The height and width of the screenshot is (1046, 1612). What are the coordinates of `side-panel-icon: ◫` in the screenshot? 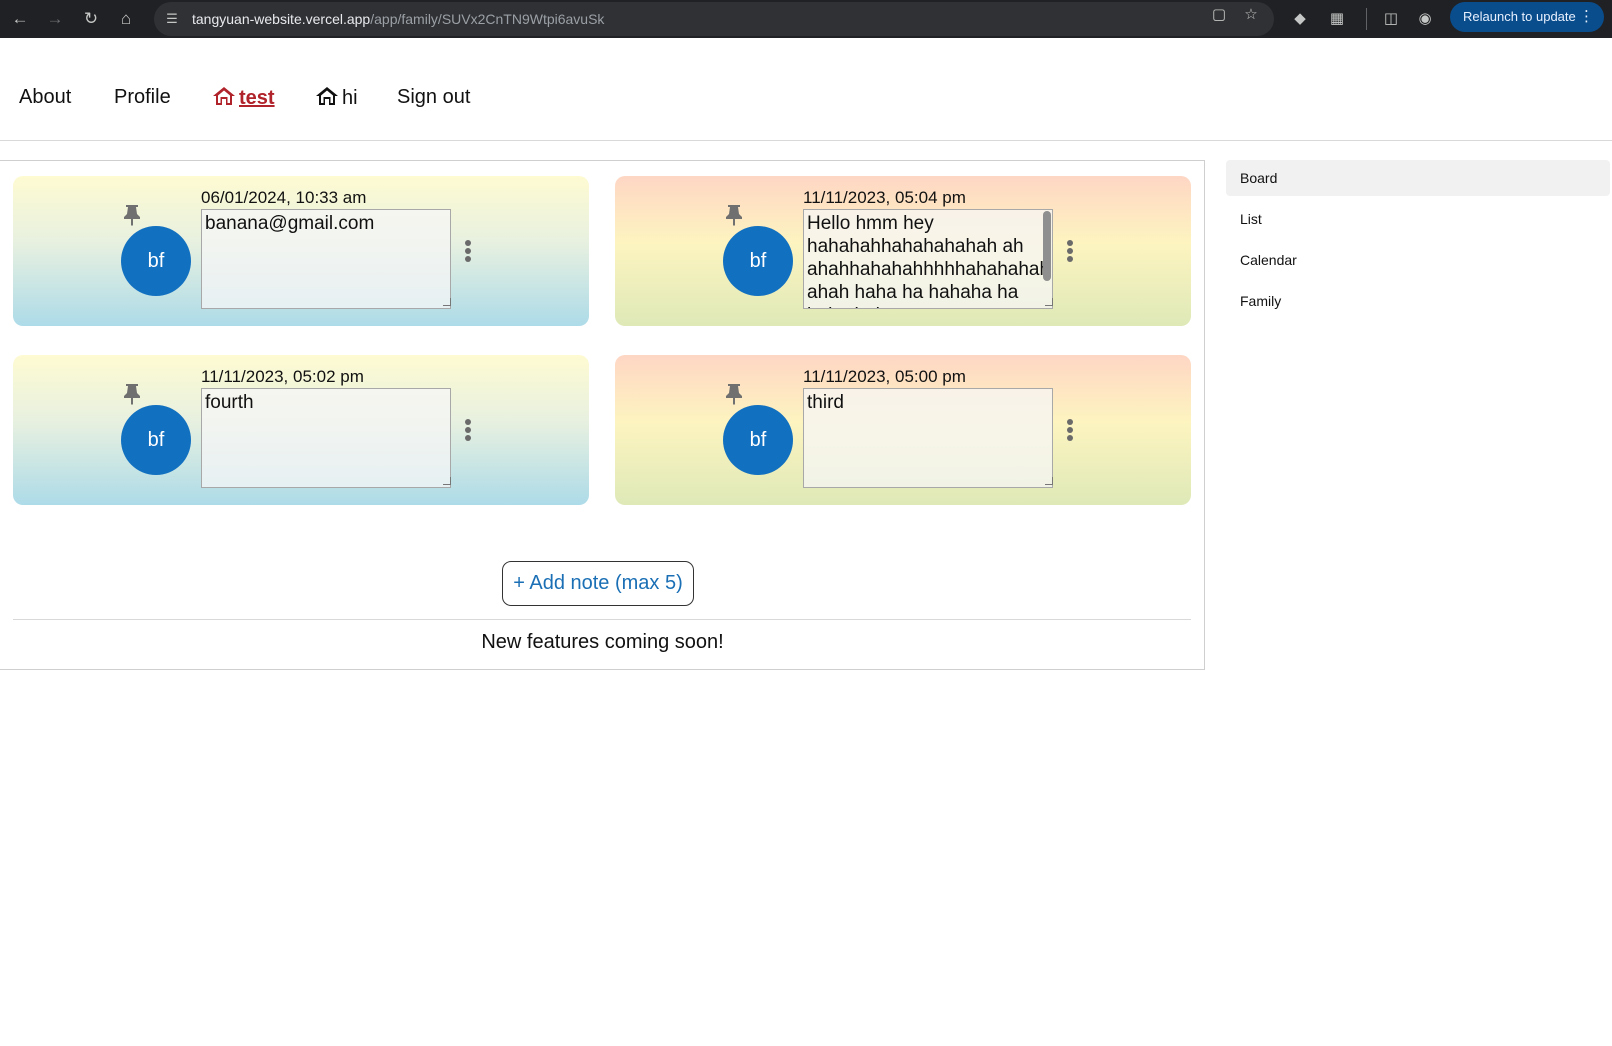 It's located at (1391, 19).